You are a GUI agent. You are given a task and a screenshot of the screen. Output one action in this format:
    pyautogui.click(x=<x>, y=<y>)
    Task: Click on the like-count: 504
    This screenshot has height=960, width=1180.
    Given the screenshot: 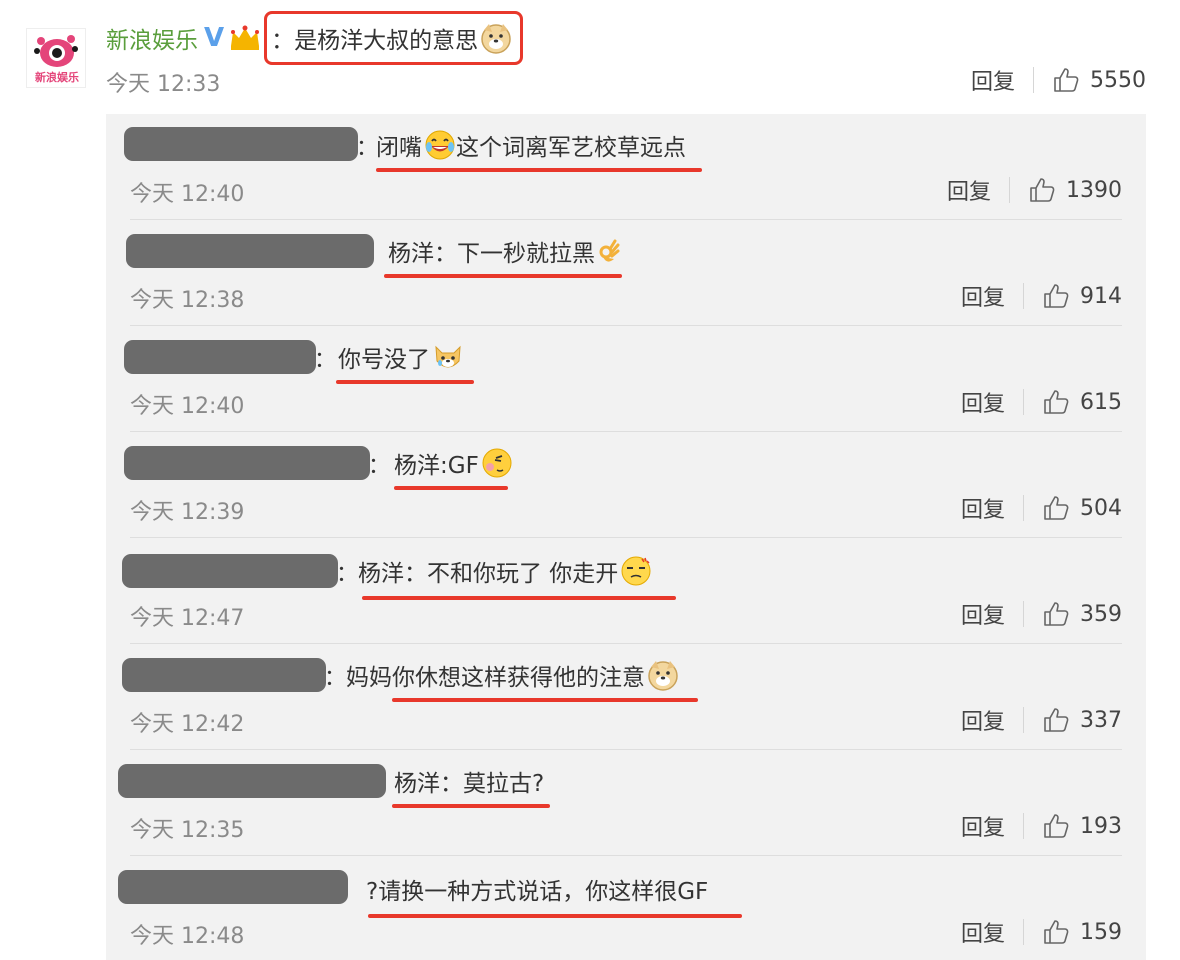 What is the action you would take?
    pyautogui.click(x=1101, y=508)
    